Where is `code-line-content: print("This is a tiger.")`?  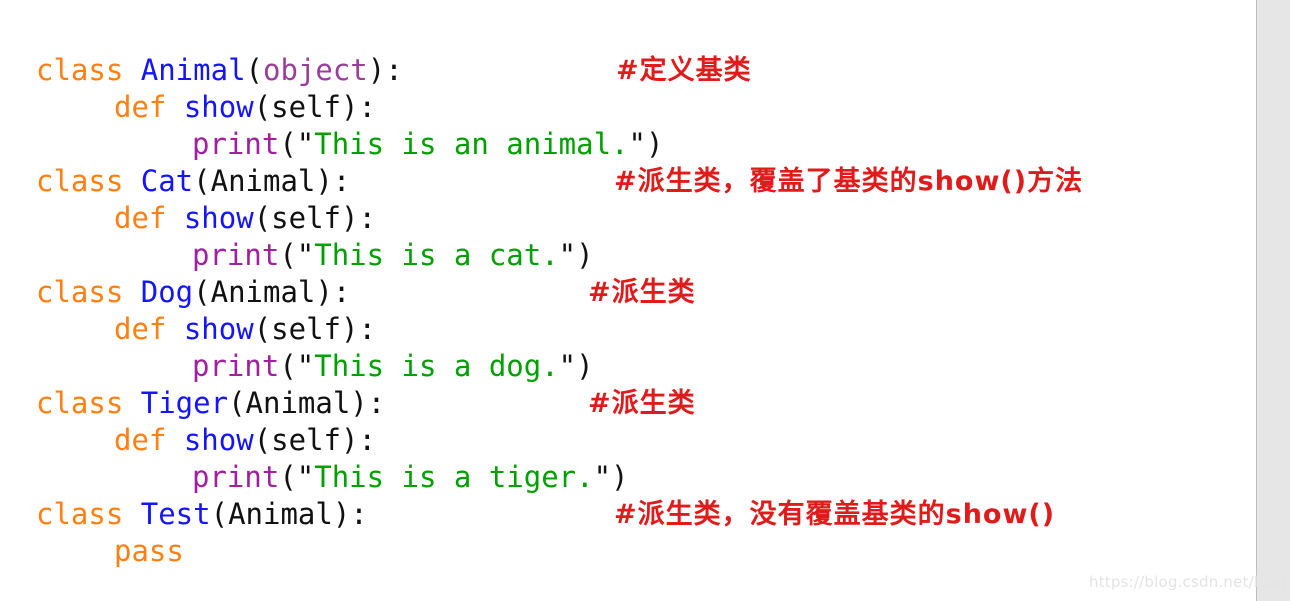
code-line-content: print("This is a tiger.") is located at coordinates (410, 477).